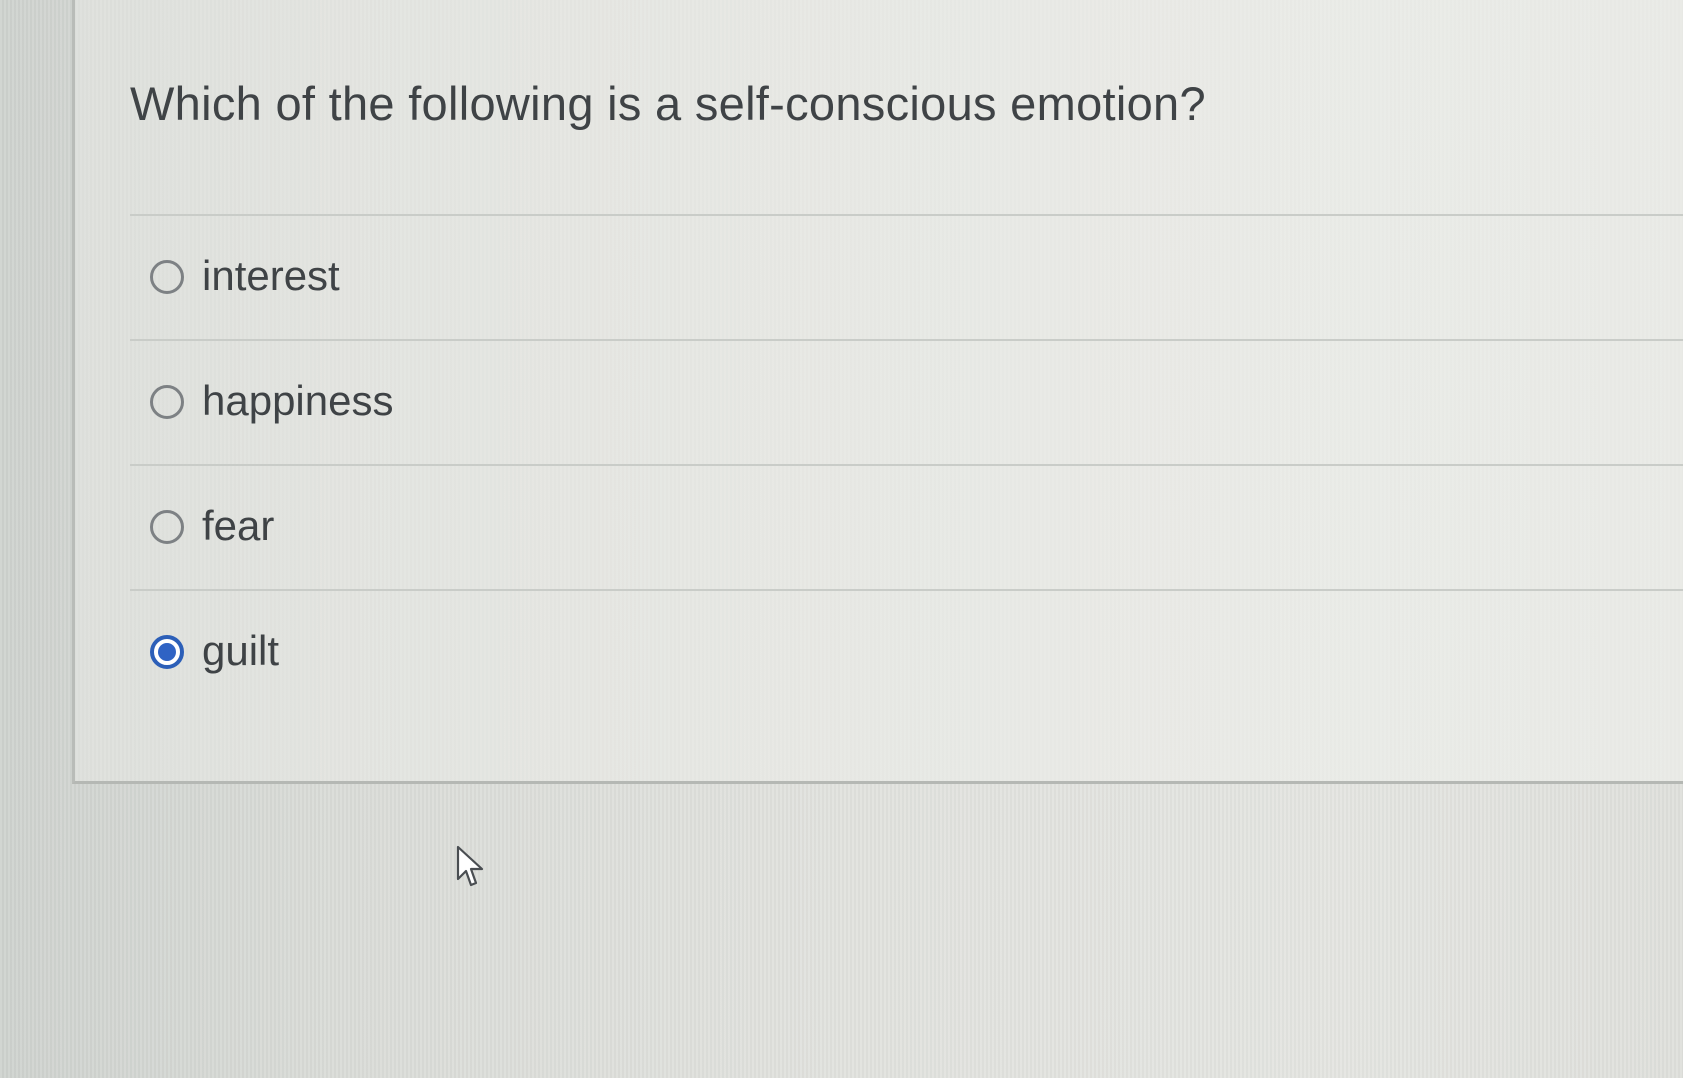  Describe the element at coordinates (906, 652) in the screenshot. I see `option-guilt: guilt` at that location.